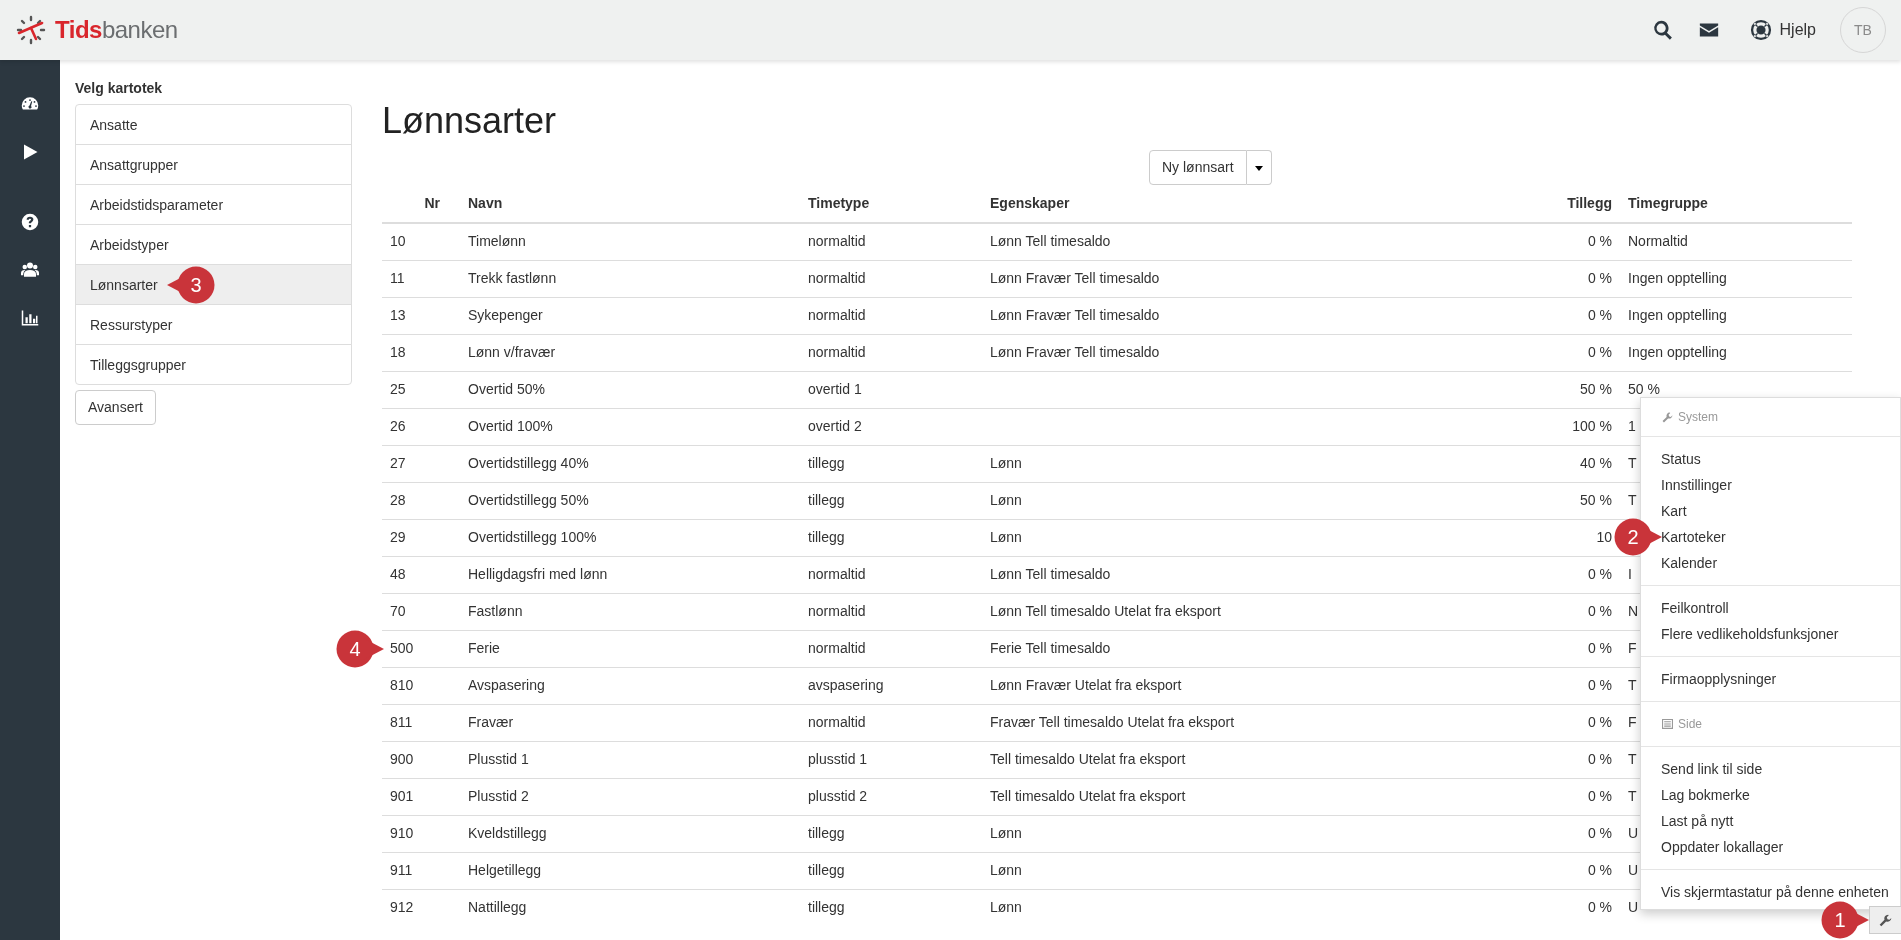 The height and width of the screenshot is (940, 1901). Describe the element at coordinates (116, 30) in the screenshot. I see `brand-name: Tidsbanken` at that location.